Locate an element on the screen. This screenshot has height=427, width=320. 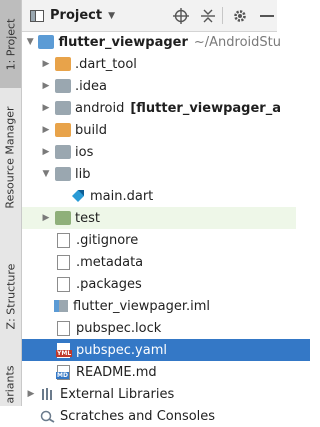
module-suffix: [flutter_viewpager_a is located at coordinates (205, 108).